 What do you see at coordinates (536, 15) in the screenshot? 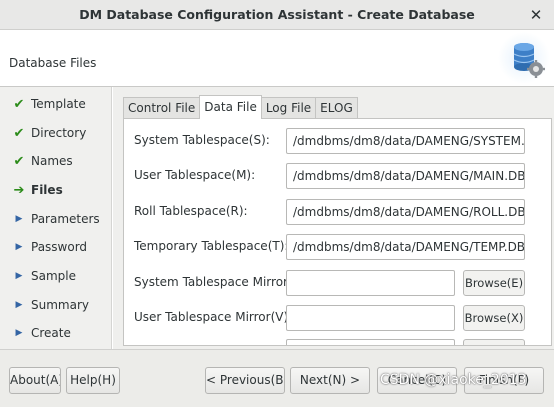
I see `close-icon: ✕` at bounding box center [536, 15].